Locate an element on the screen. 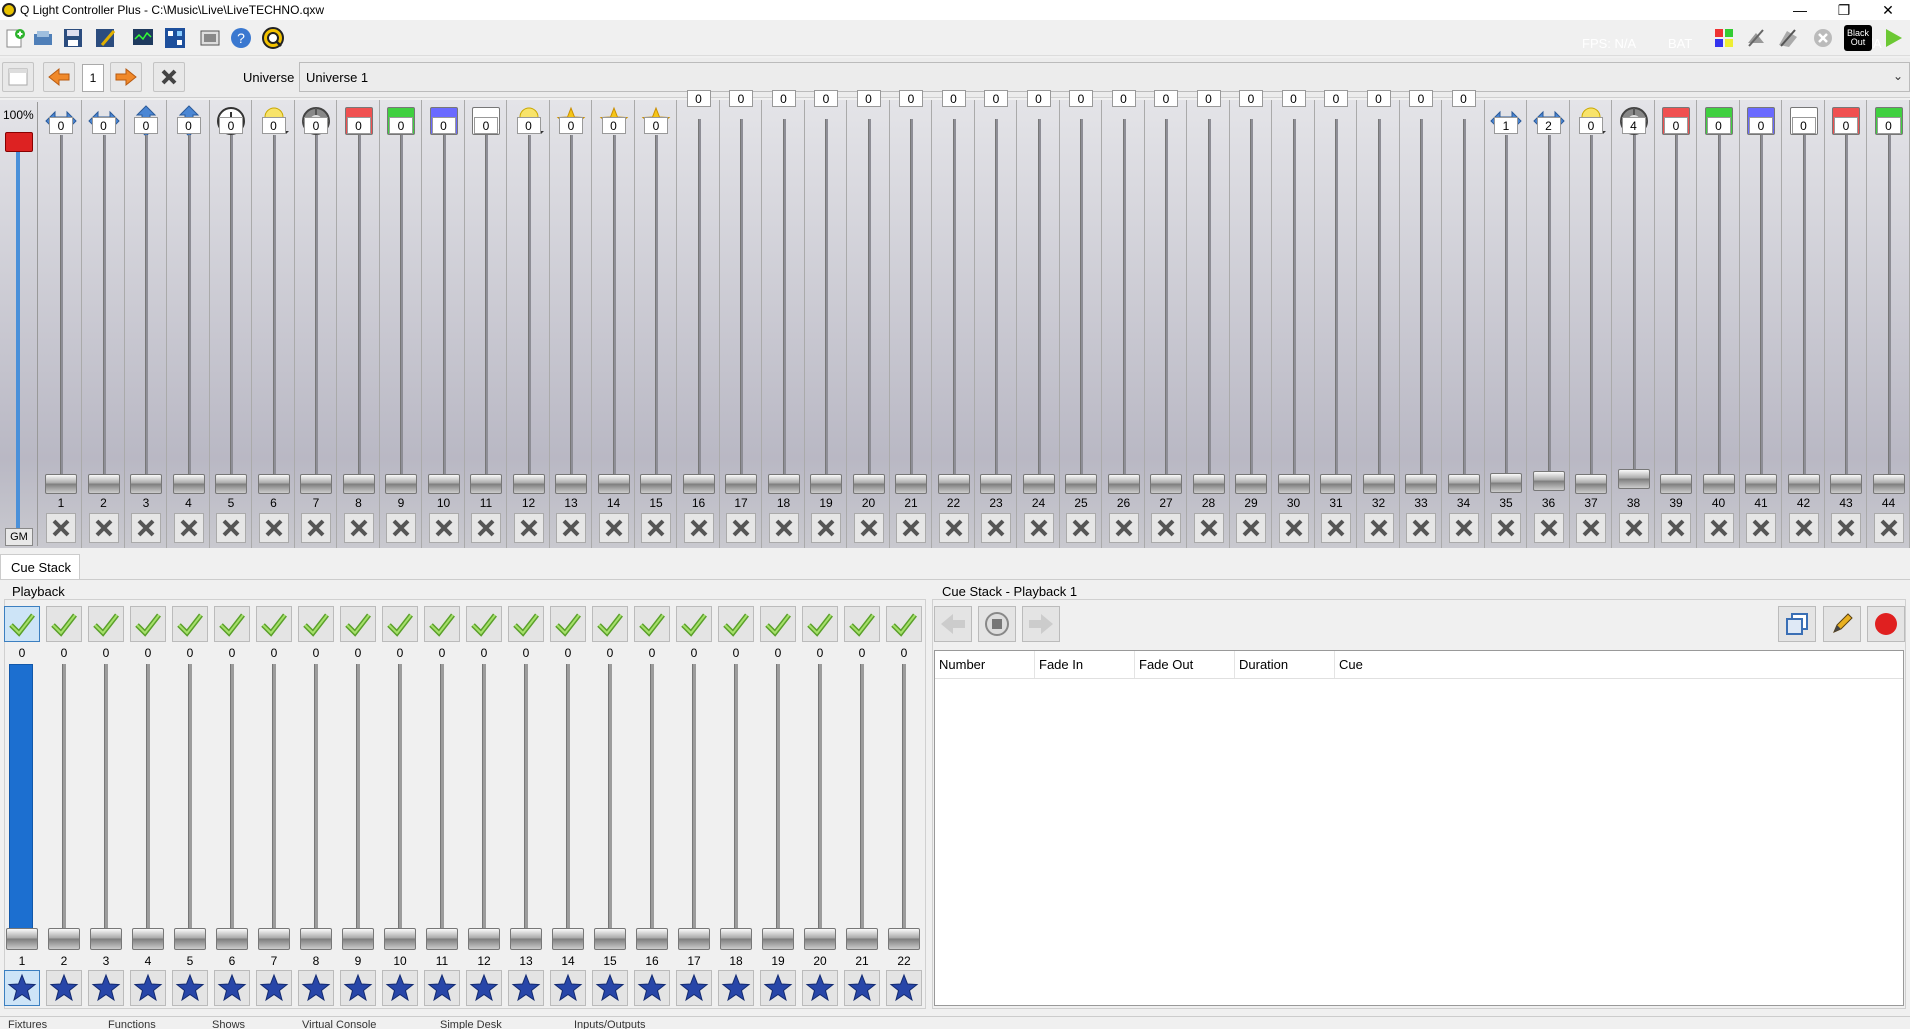  stop-all-icon is located at coordinates (1823, 38).